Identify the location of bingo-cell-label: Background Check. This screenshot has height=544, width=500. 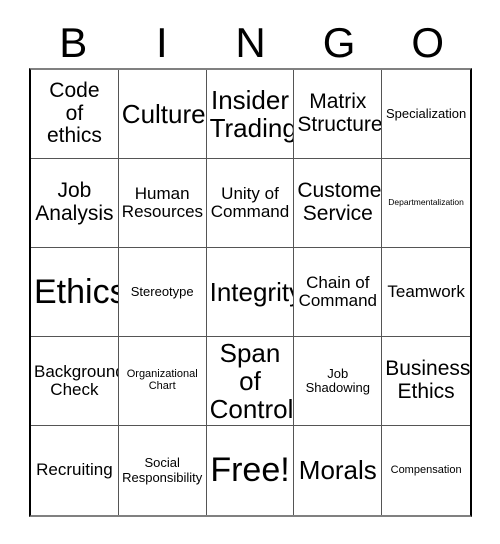
(76, 380).